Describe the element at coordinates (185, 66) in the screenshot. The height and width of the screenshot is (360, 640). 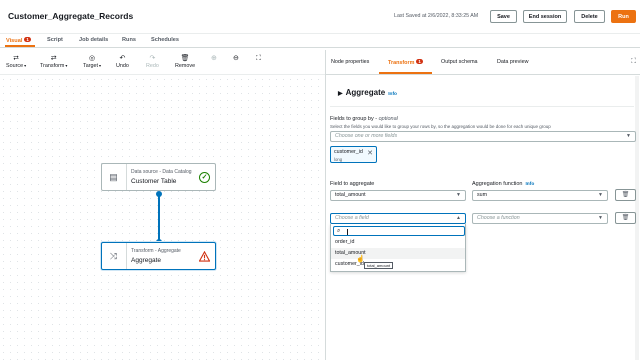
I see `remove-label: Remove` at that location.